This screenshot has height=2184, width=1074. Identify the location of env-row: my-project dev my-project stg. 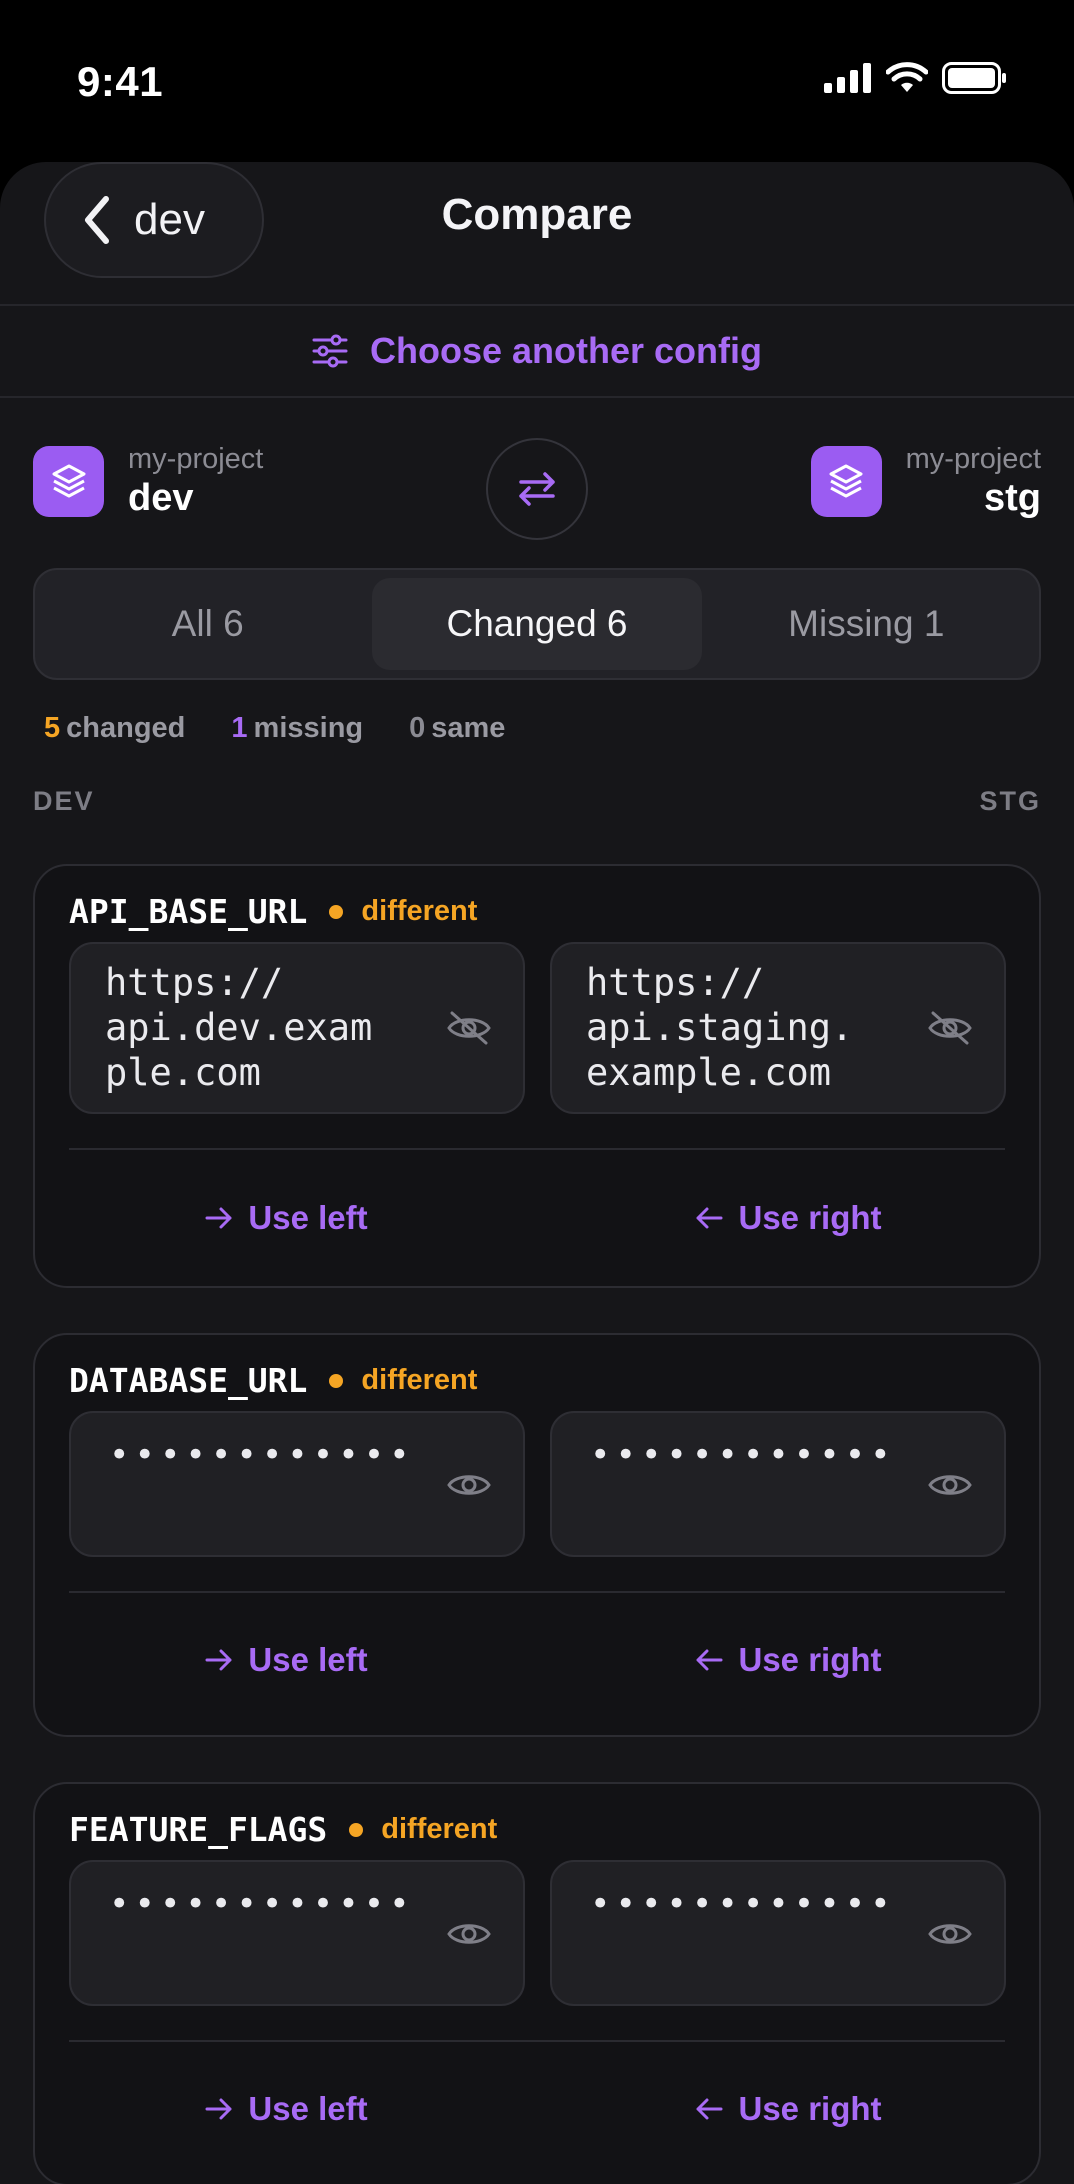
(537, 480).